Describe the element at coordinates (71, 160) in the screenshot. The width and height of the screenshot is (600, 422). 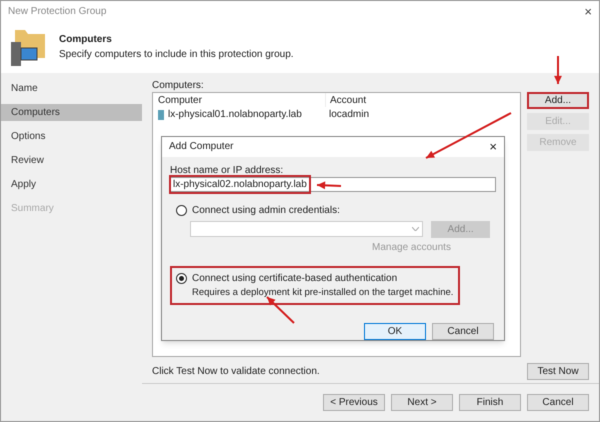
I see `sidebar-item: Review` at that location.